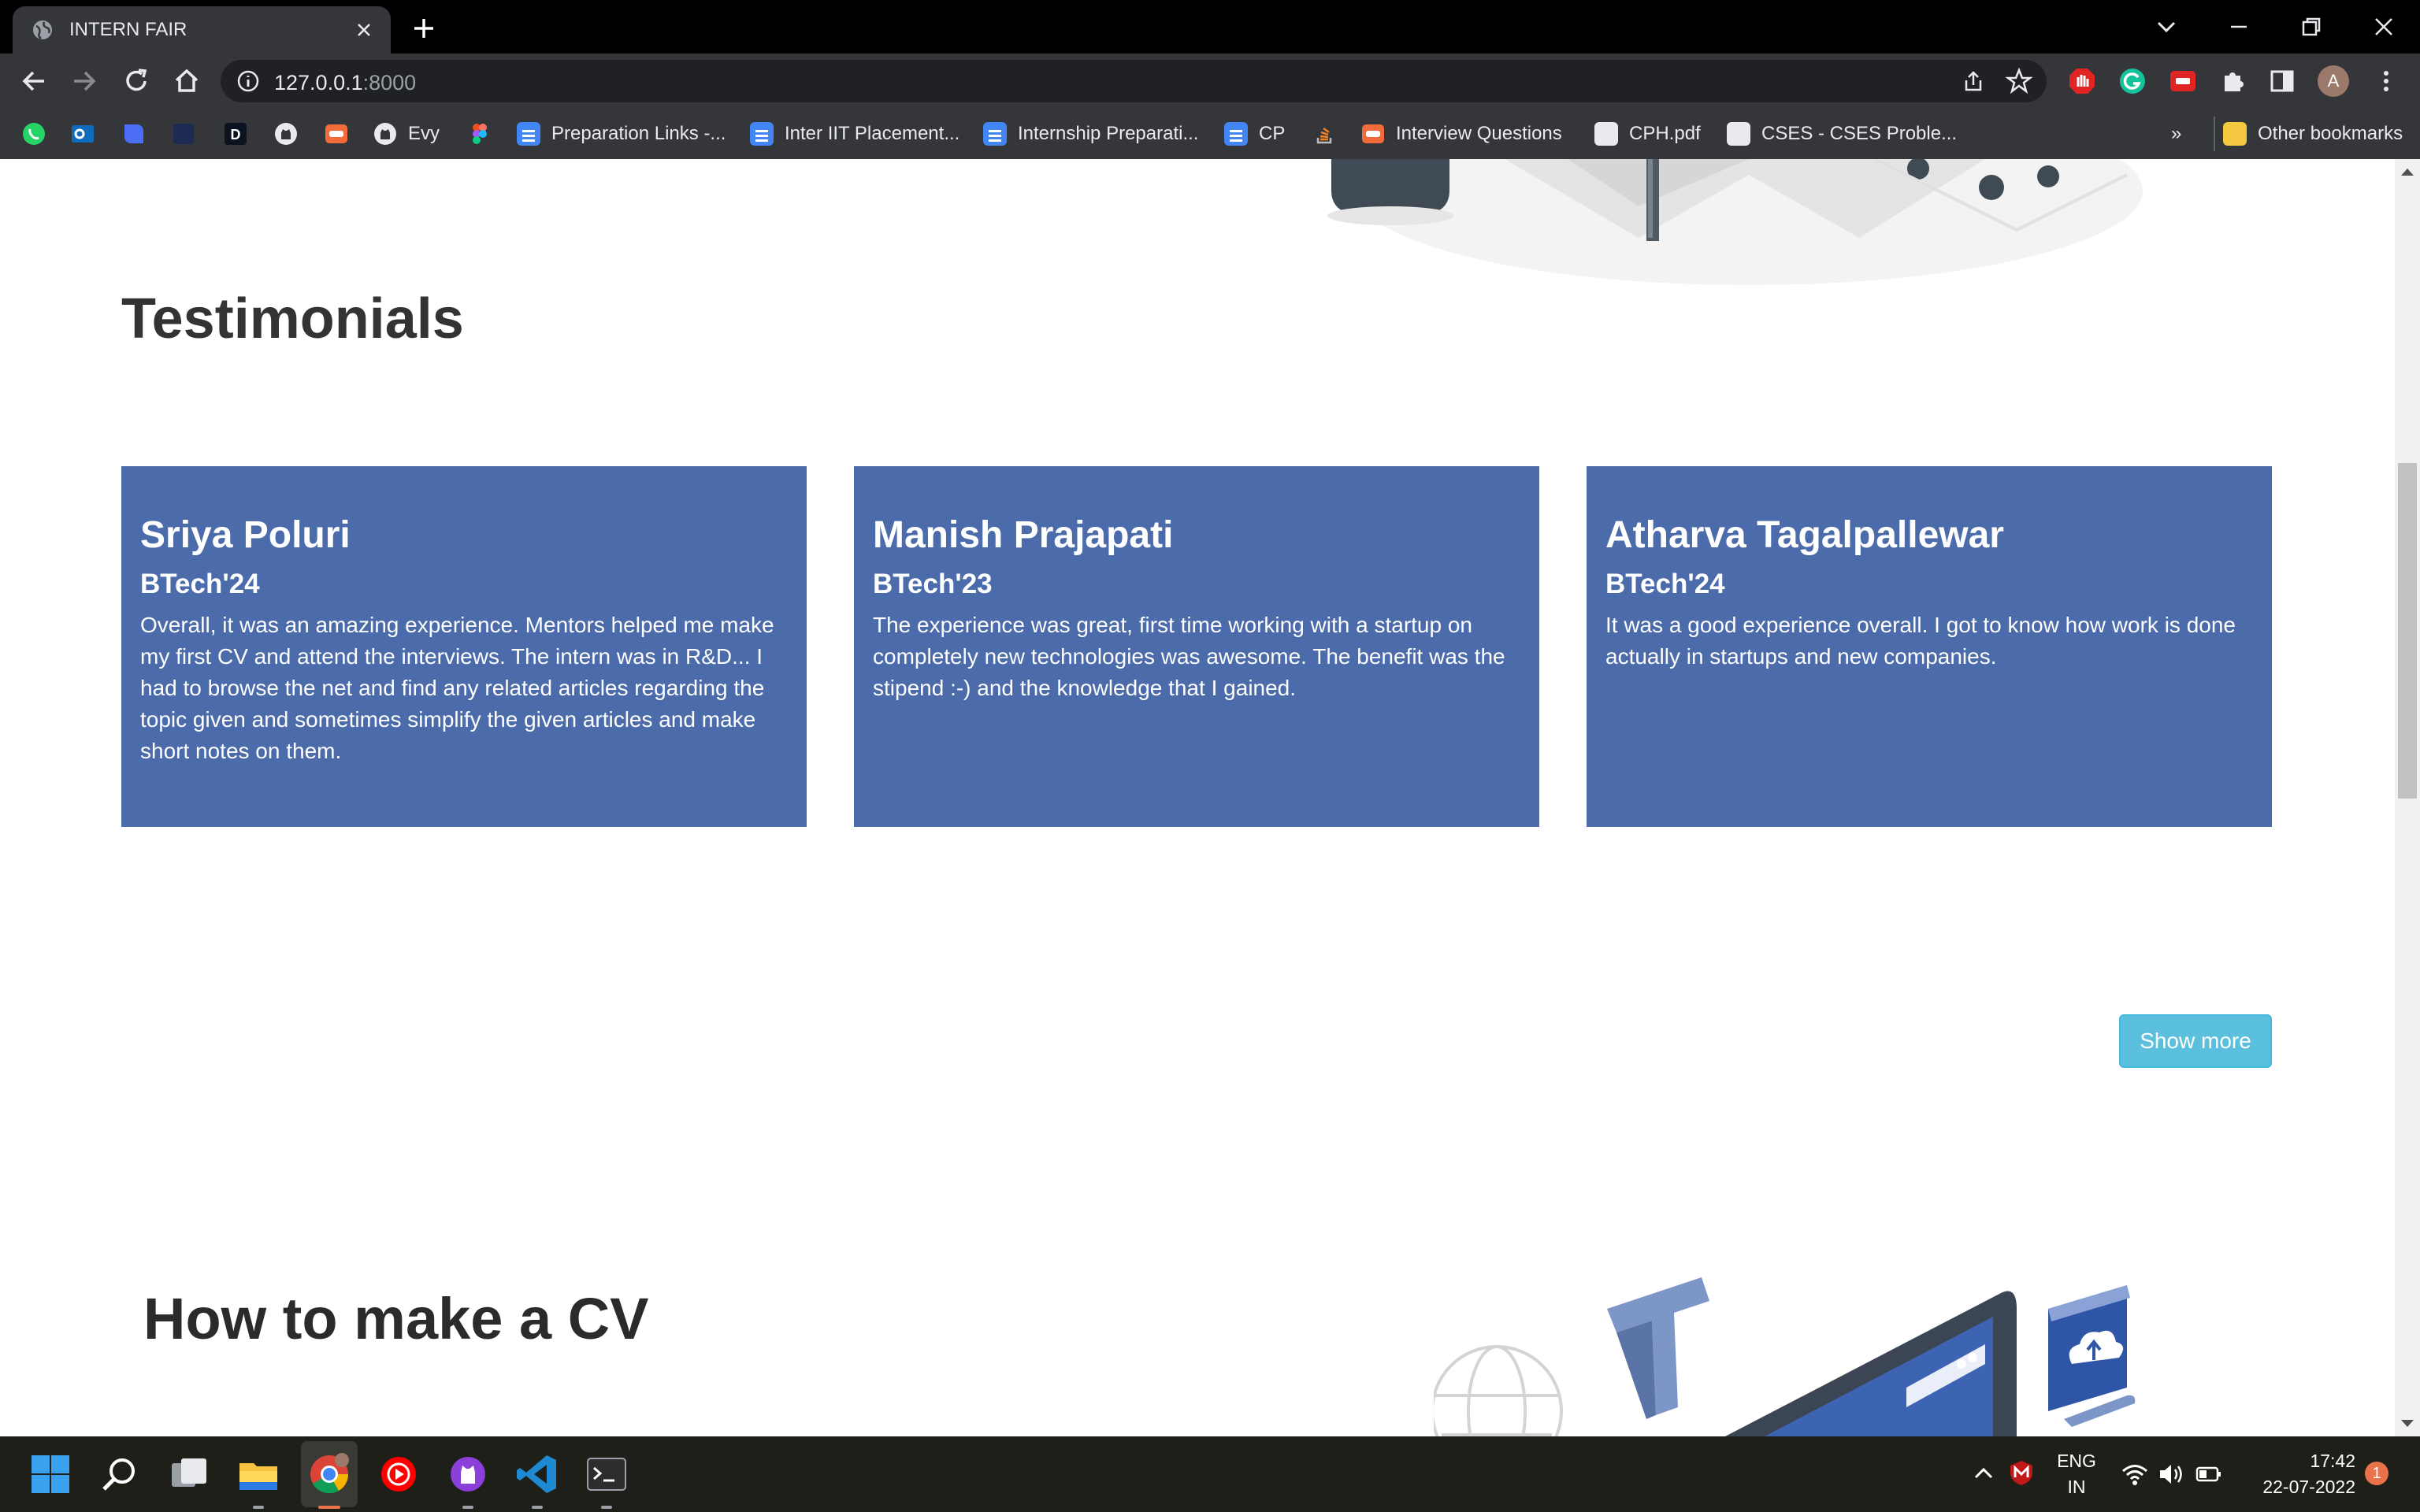 The height and width of the screenshot is (1512, 2420). What do you see at coordinates (345, 83) in the screenshot?
I see `url-text: 127.0.0.1:8000` at bounding box center [345, 83].